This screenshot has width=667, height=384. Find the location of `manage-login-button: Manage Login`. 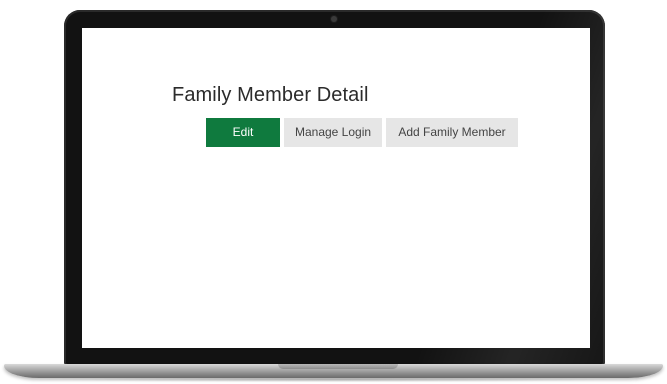

manage-login-button: Manage Login is located at coordinates (333, 132).